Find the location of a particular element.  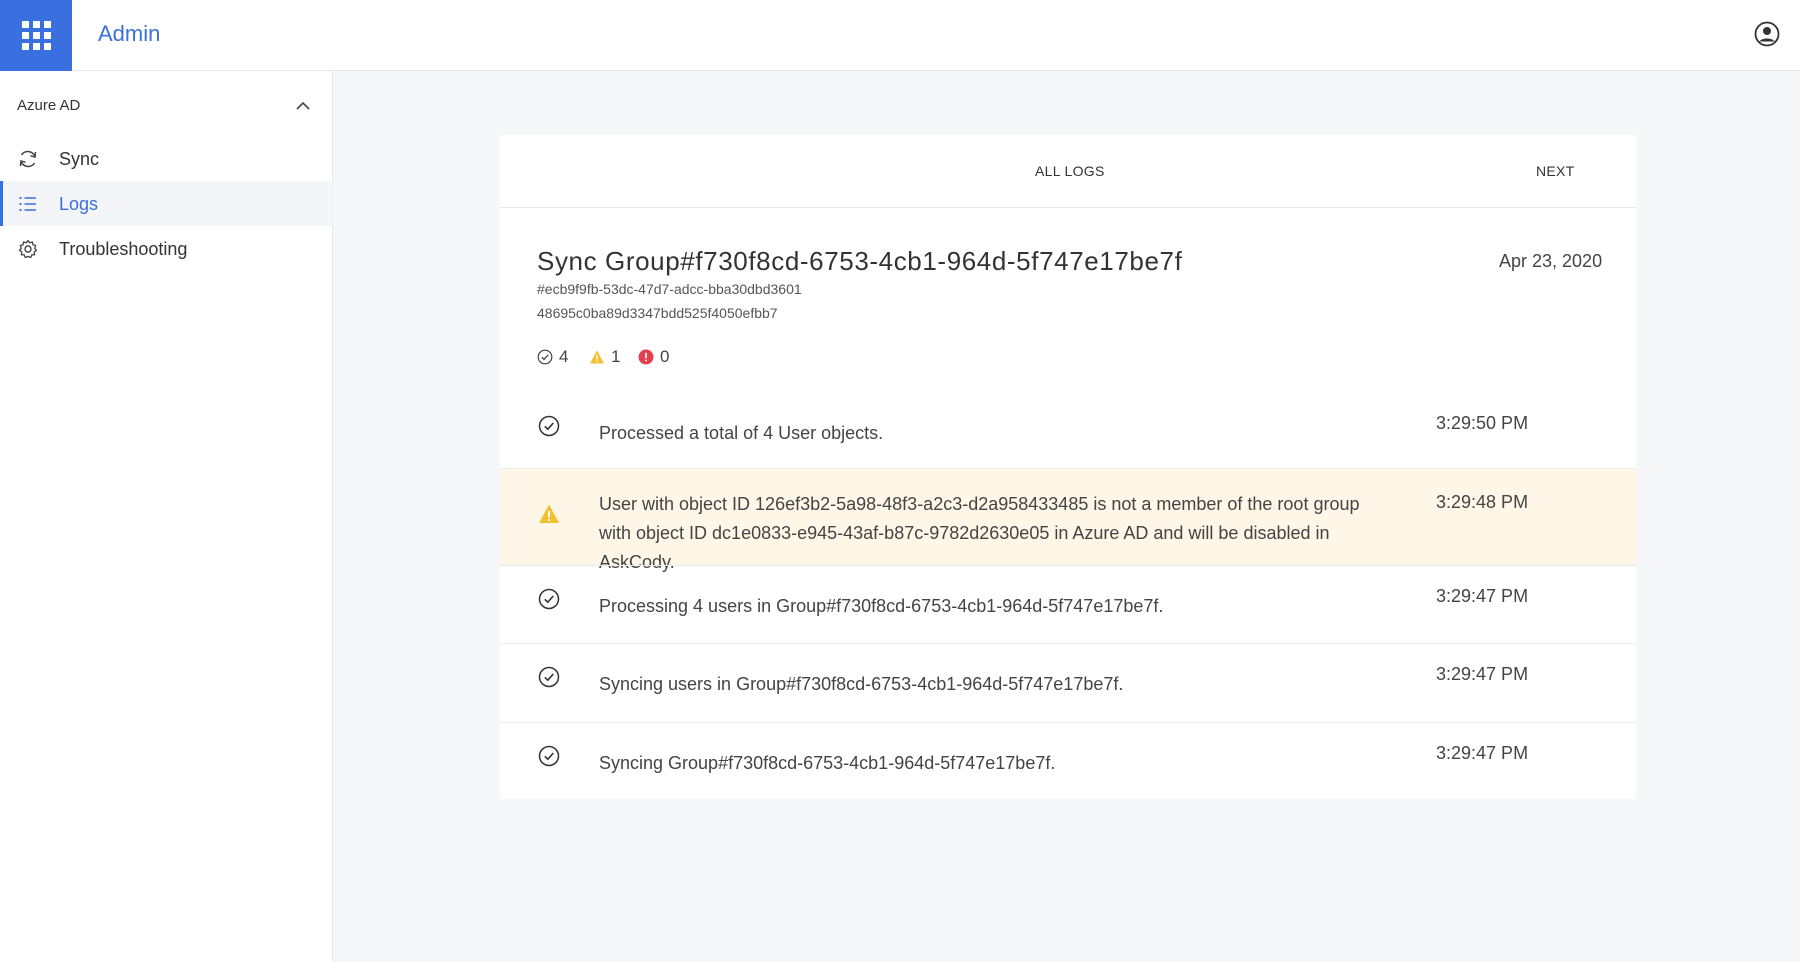

warning-count-value: 1 is located at coordinates (616, 356).